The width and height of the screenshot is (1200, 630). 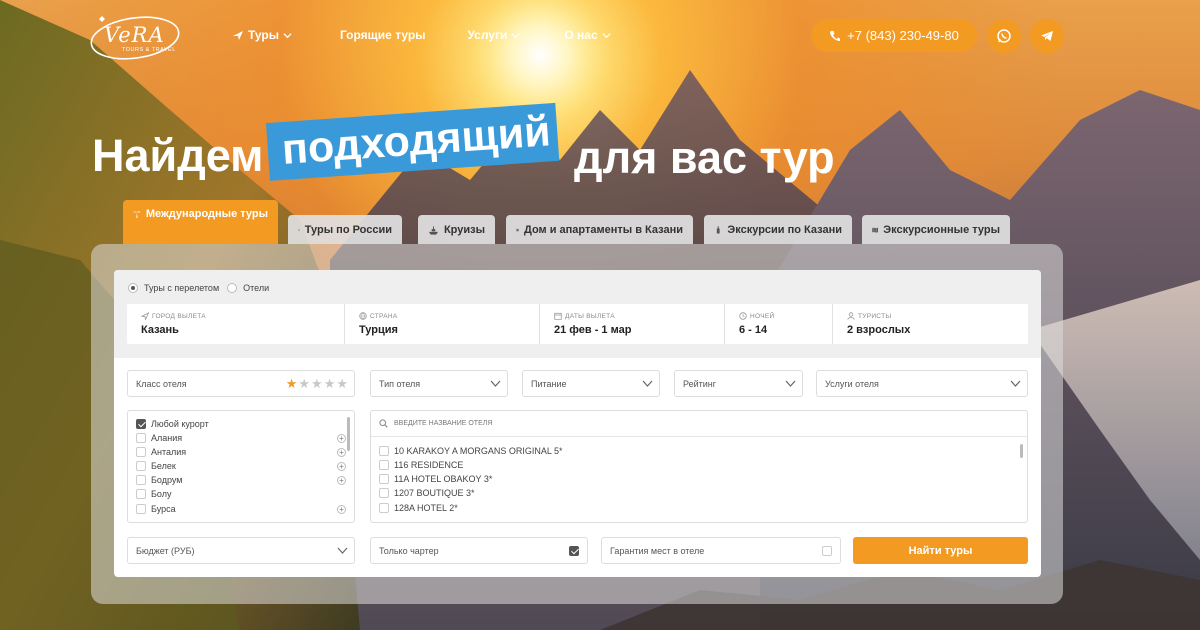 What do you see at coordinates (248, 288) in the screenshot?
I see `radio-hotels: Отели` at bounding box center [248, 288].